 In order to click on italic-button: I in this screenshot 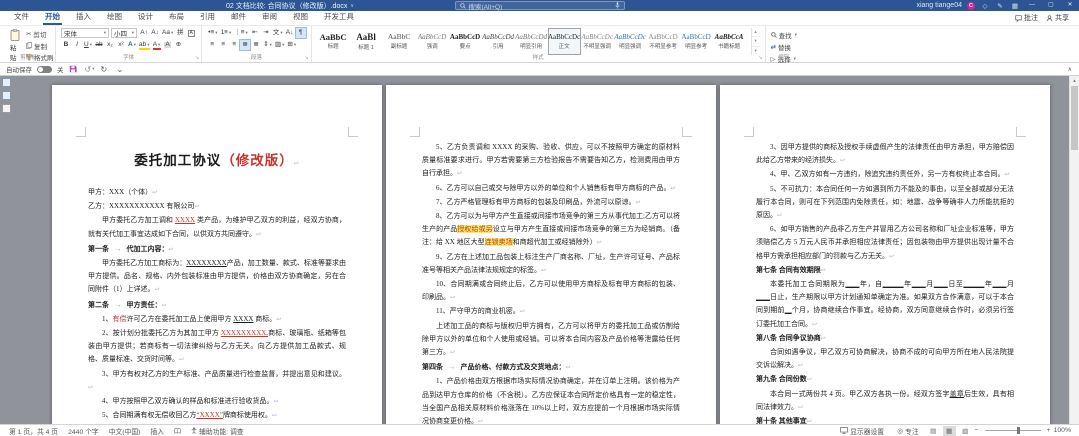, I will do `click(77, 45)`.